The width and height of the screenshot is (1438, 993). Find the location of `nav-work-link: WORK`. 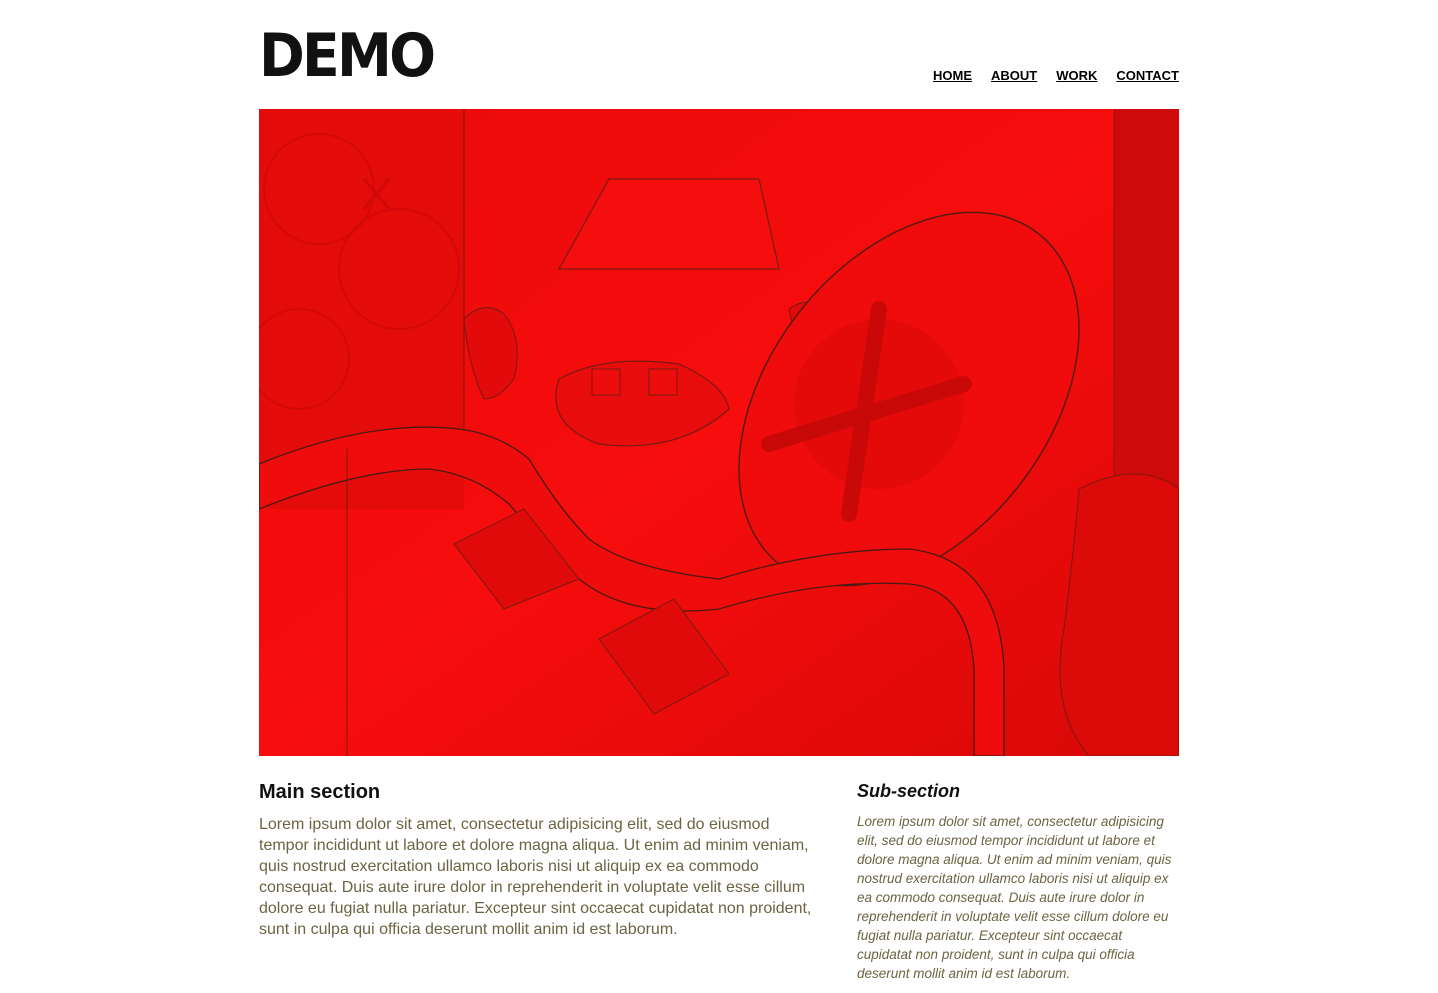

nav-work-link: WORK is located at coordinates (1076, 75).